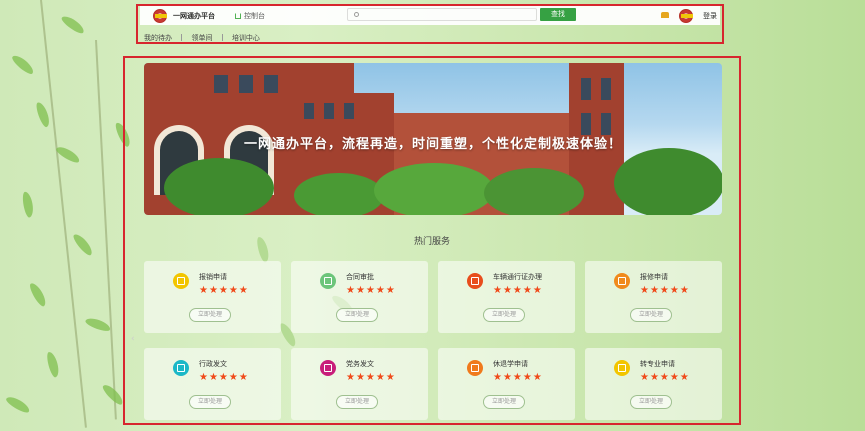  What do you see at coordinates (475, 368) in the screenshot?
I see `person-icon` at bounding box center [475, 368].